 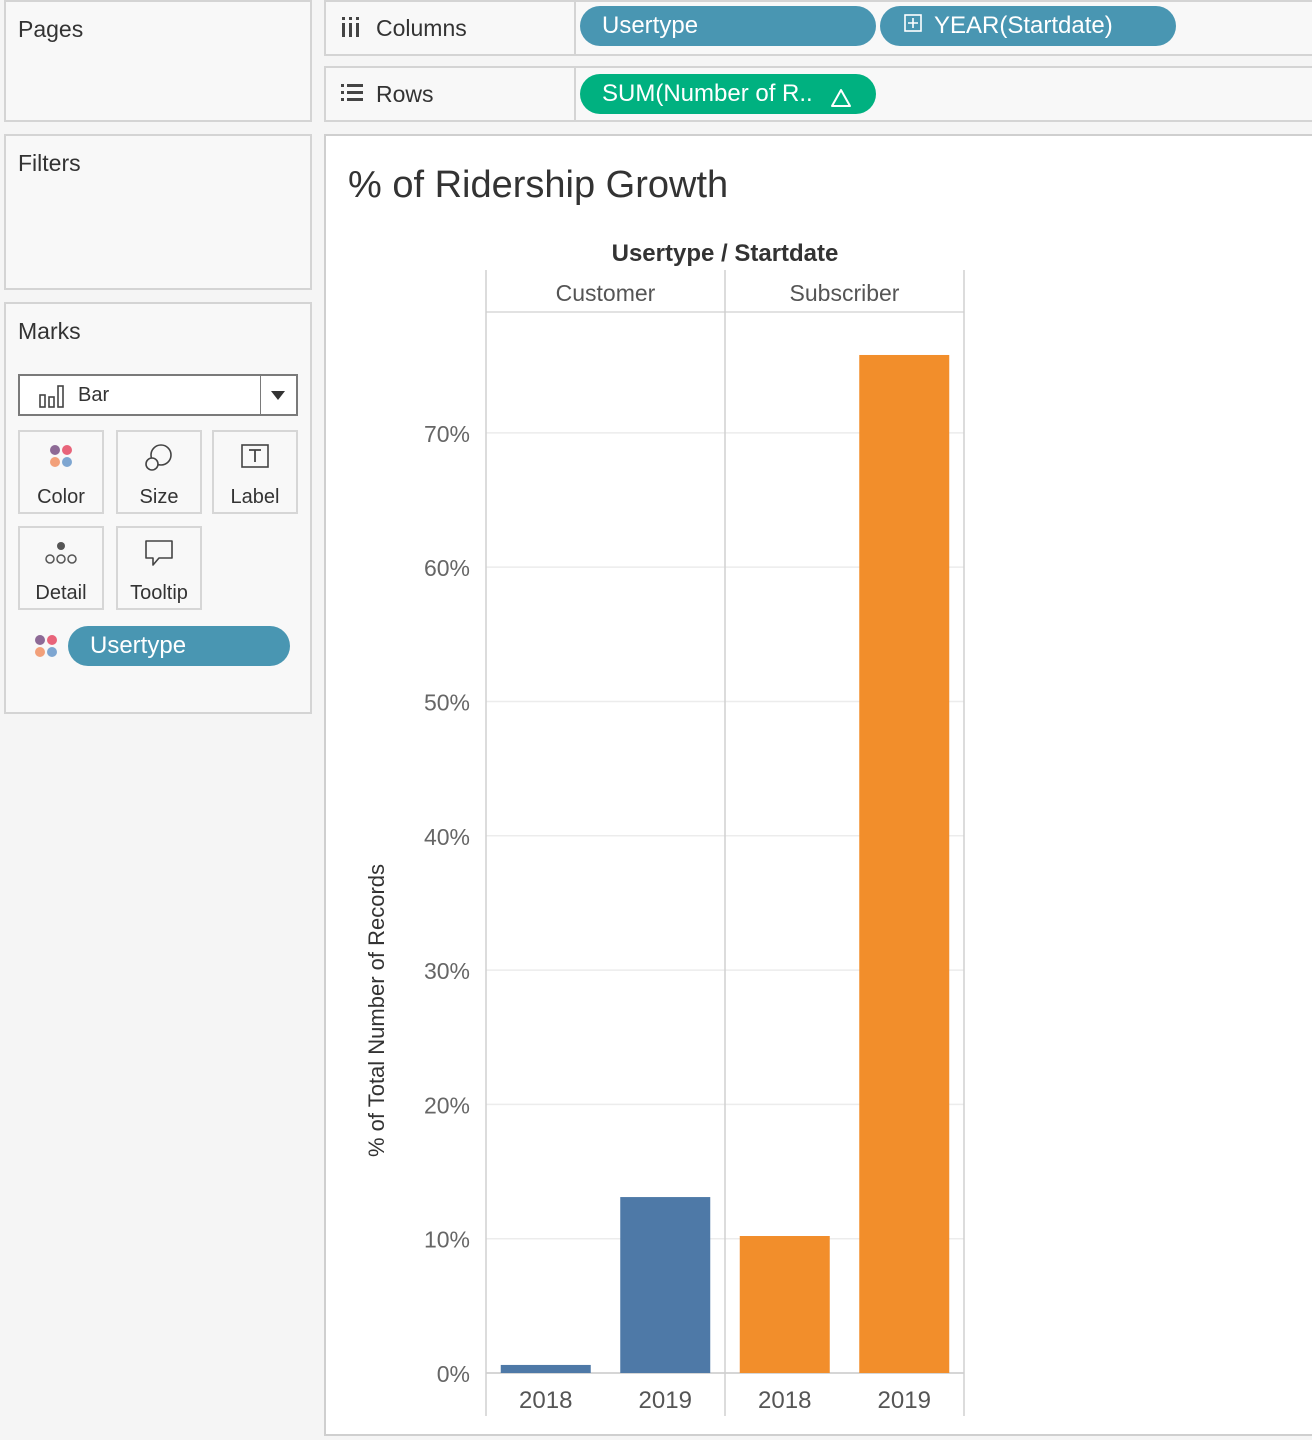 I want to click on color-button-label: Color, so click(x=61, y=497).